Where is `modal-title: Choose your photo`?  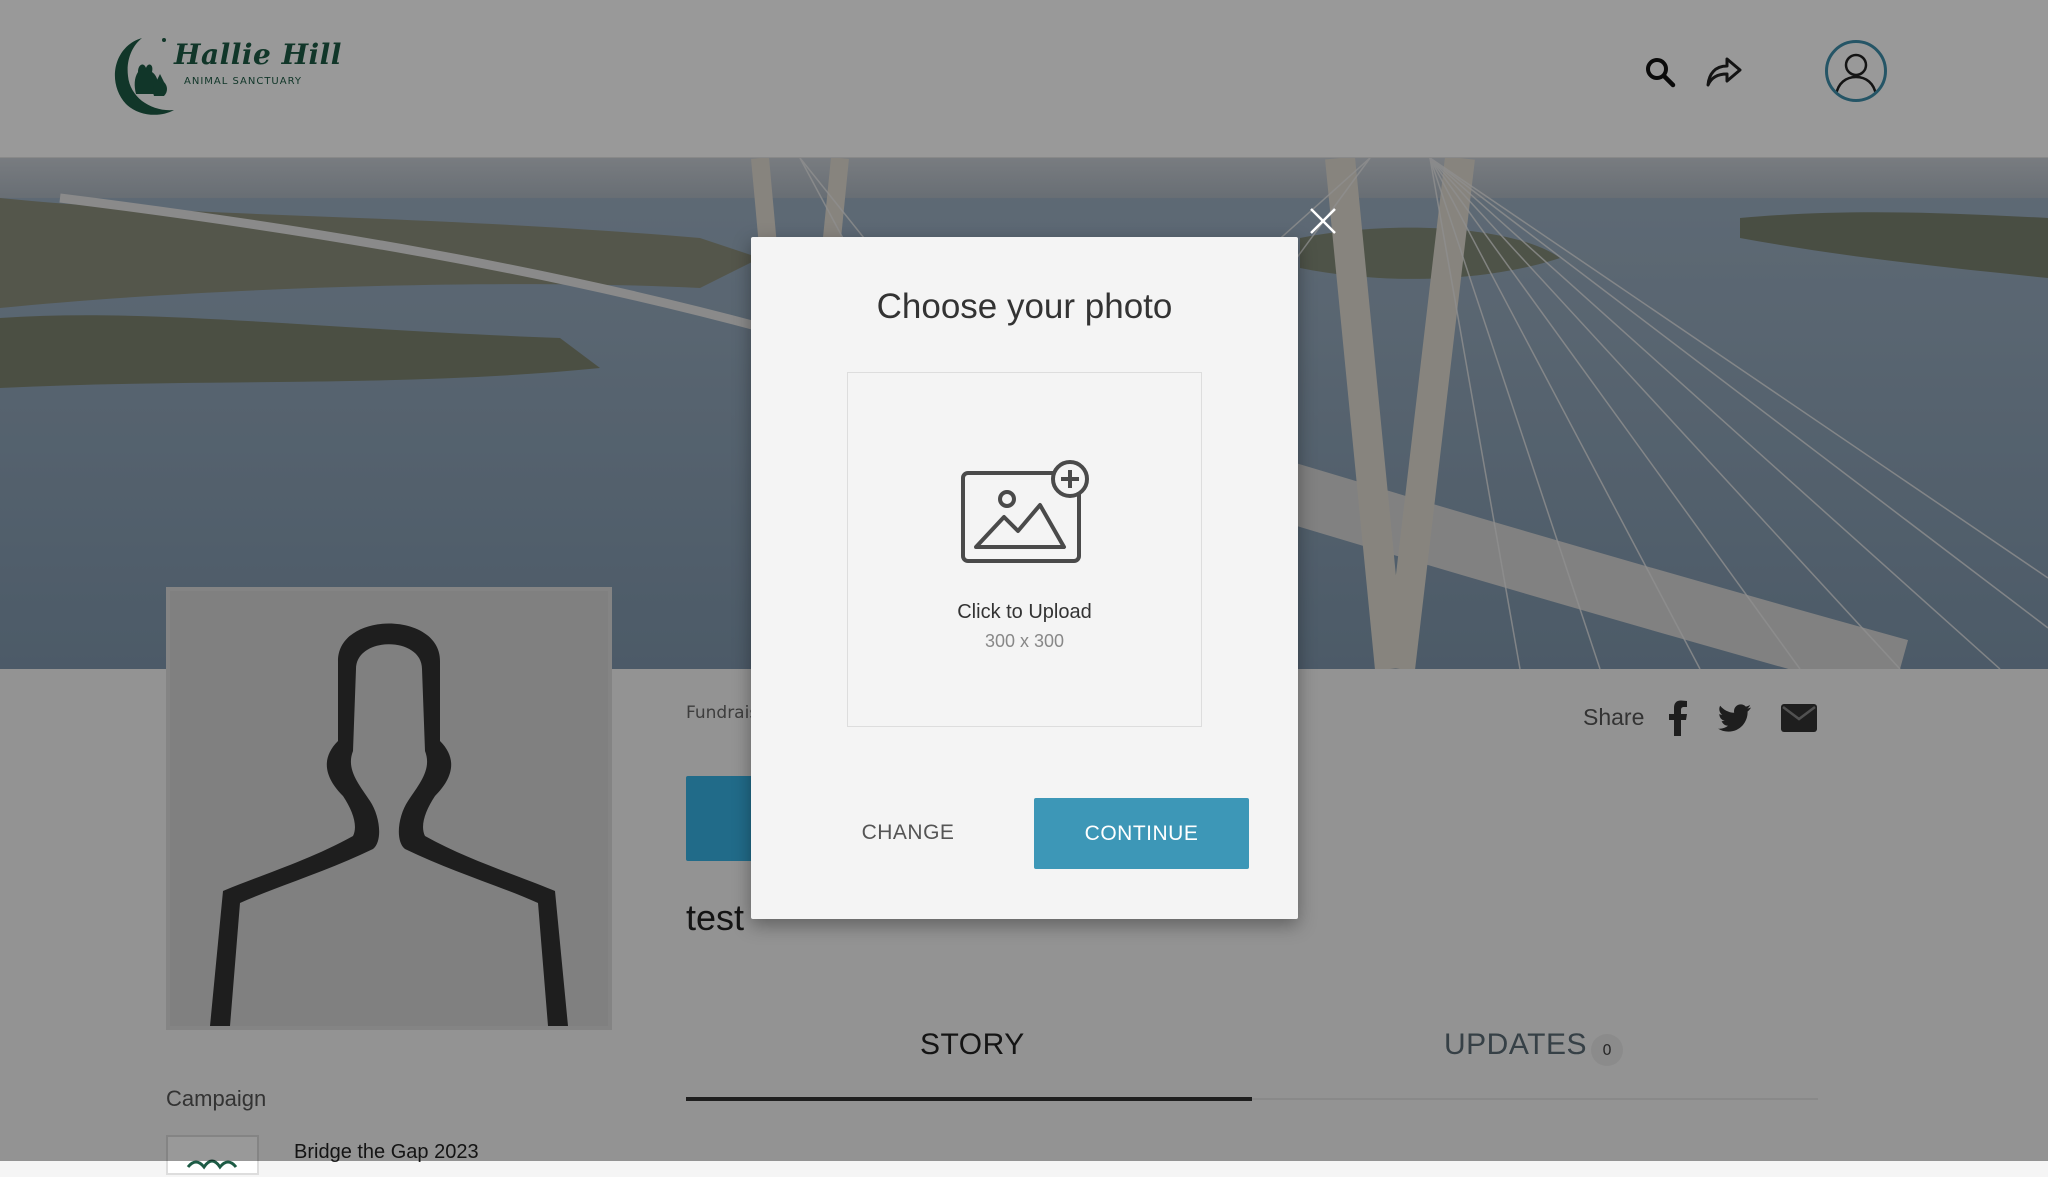
modal-title: Choose your photo is located at coordinates (1024, 306).